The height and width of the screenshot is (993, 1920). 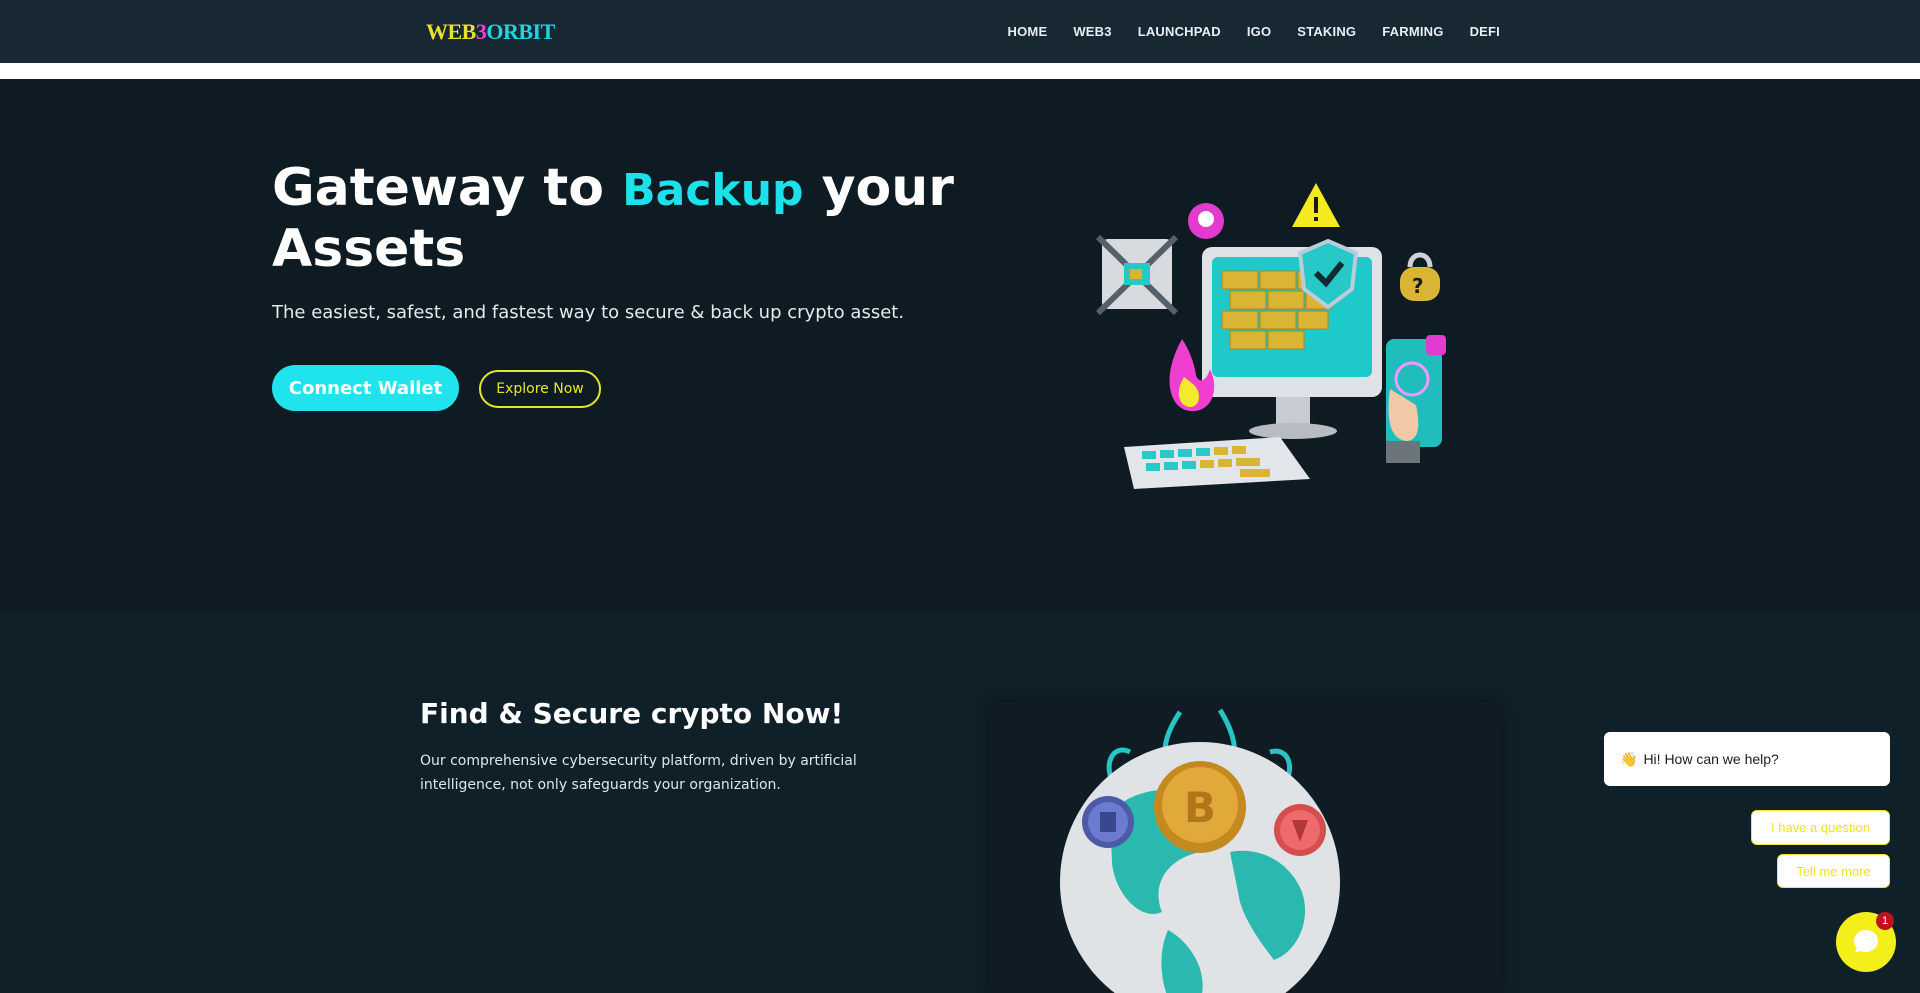 What do you see at coordinates (481, 31) in the screenshot?
I see `logo-part-3: 3` at bounding box center [481, 31].